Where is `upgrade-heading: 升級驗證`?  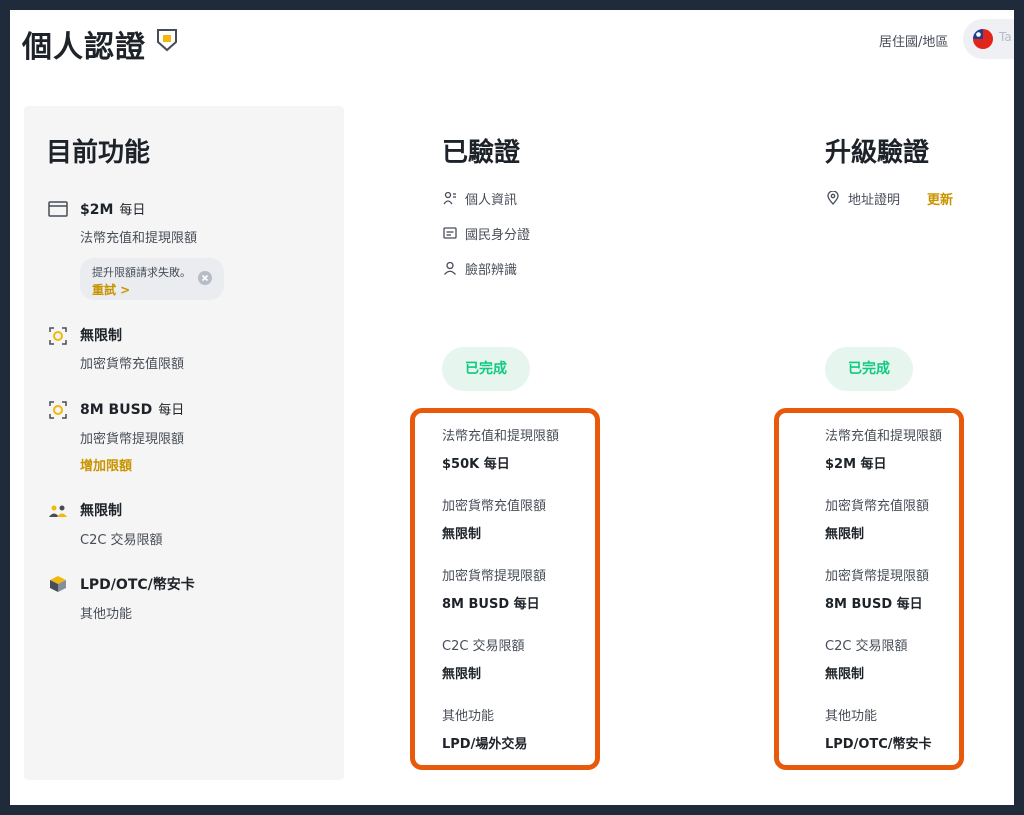
upgrade-heading: 升級驗證 is located at coordinates (877, 153).